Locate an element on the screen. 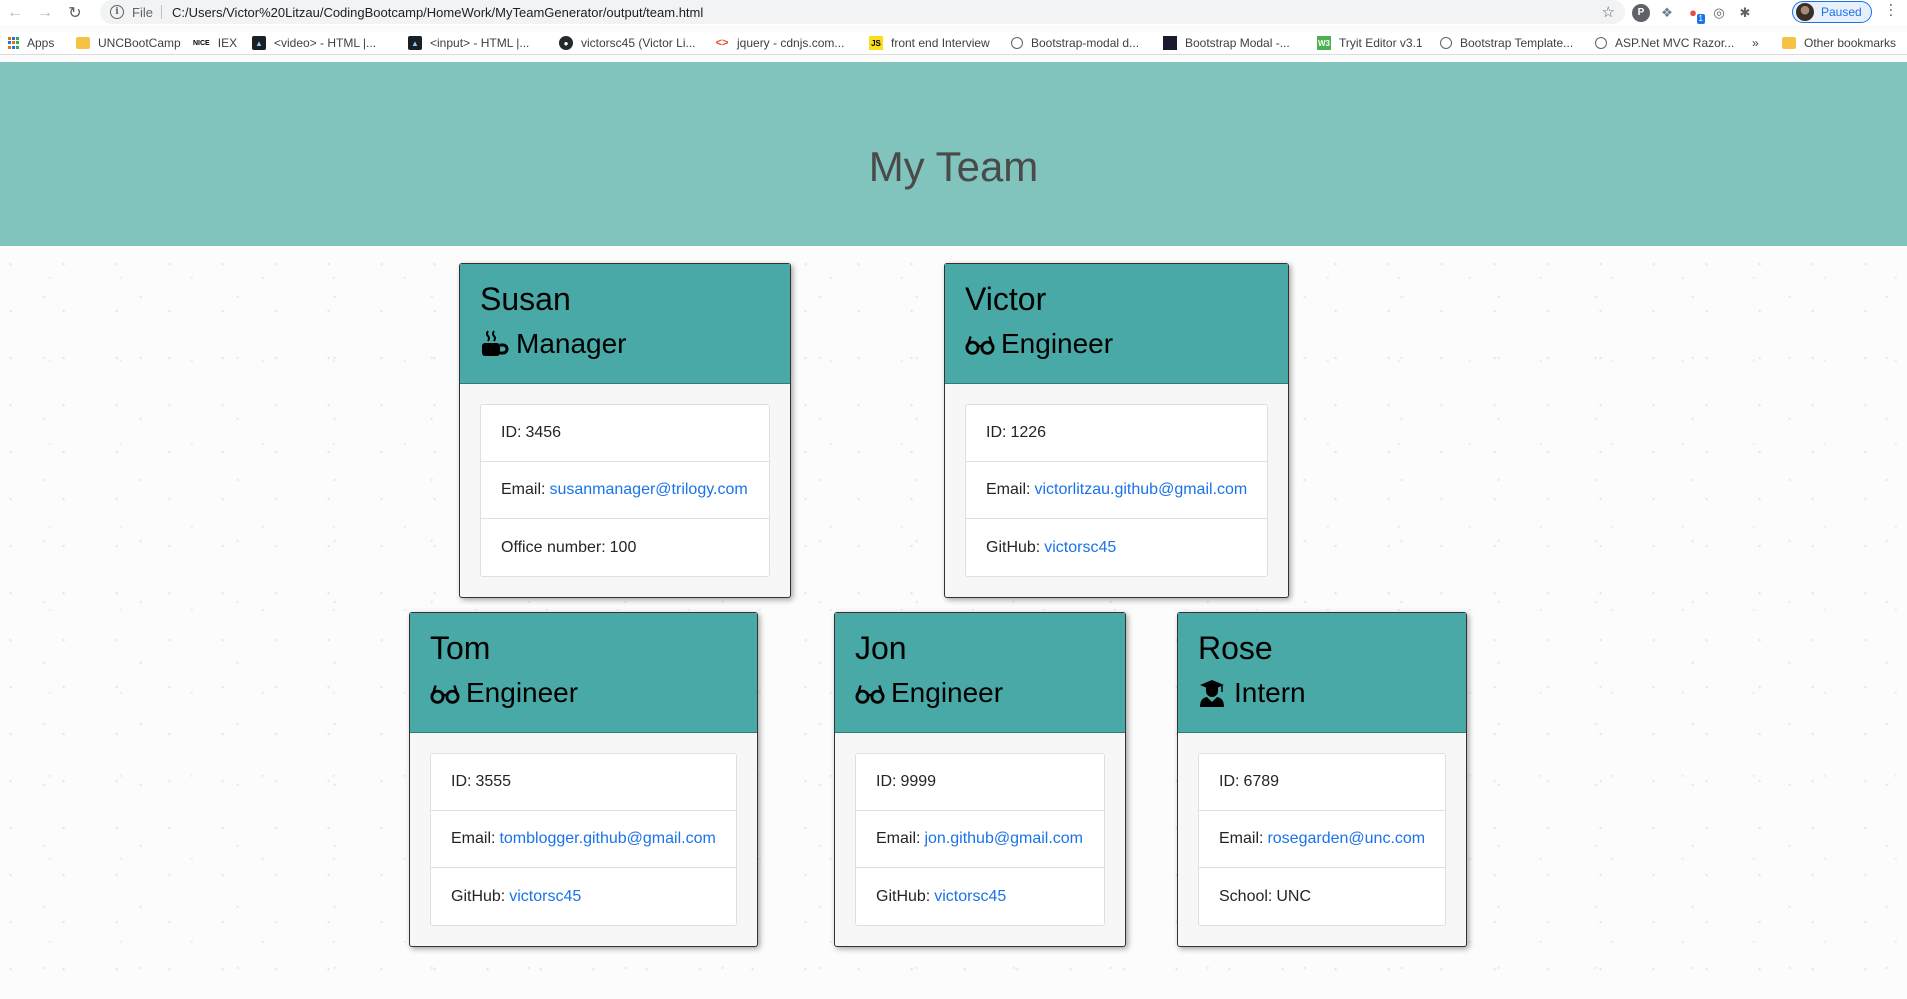 The image size is (1907, 999). id-value: 1226 is located at coordinates (1028, 432).